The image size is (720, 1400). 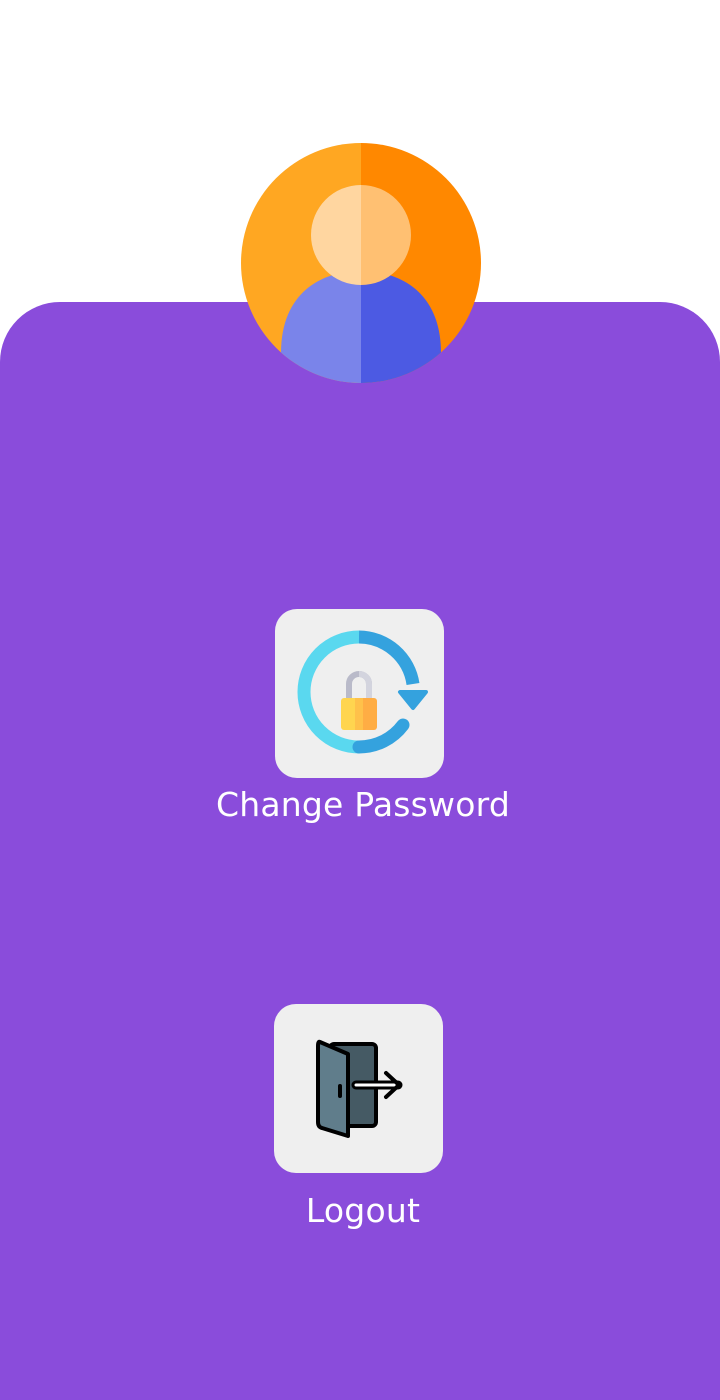 I want to click on change-password-label: Change Password, so click(x=363, y=804).